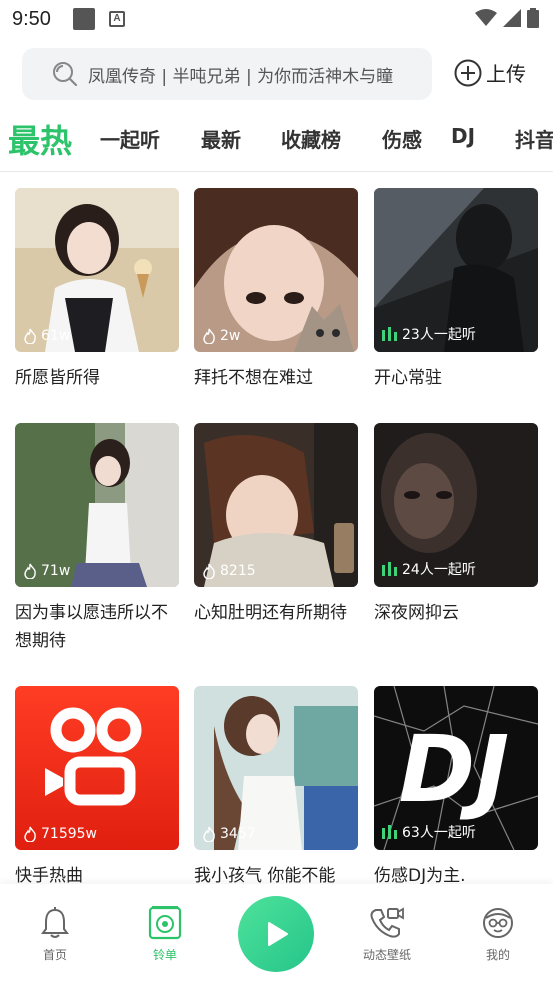  Describe the element at coordinates (276, 505) in the screenshot. I see `playlist-cover: 8215` at that location.